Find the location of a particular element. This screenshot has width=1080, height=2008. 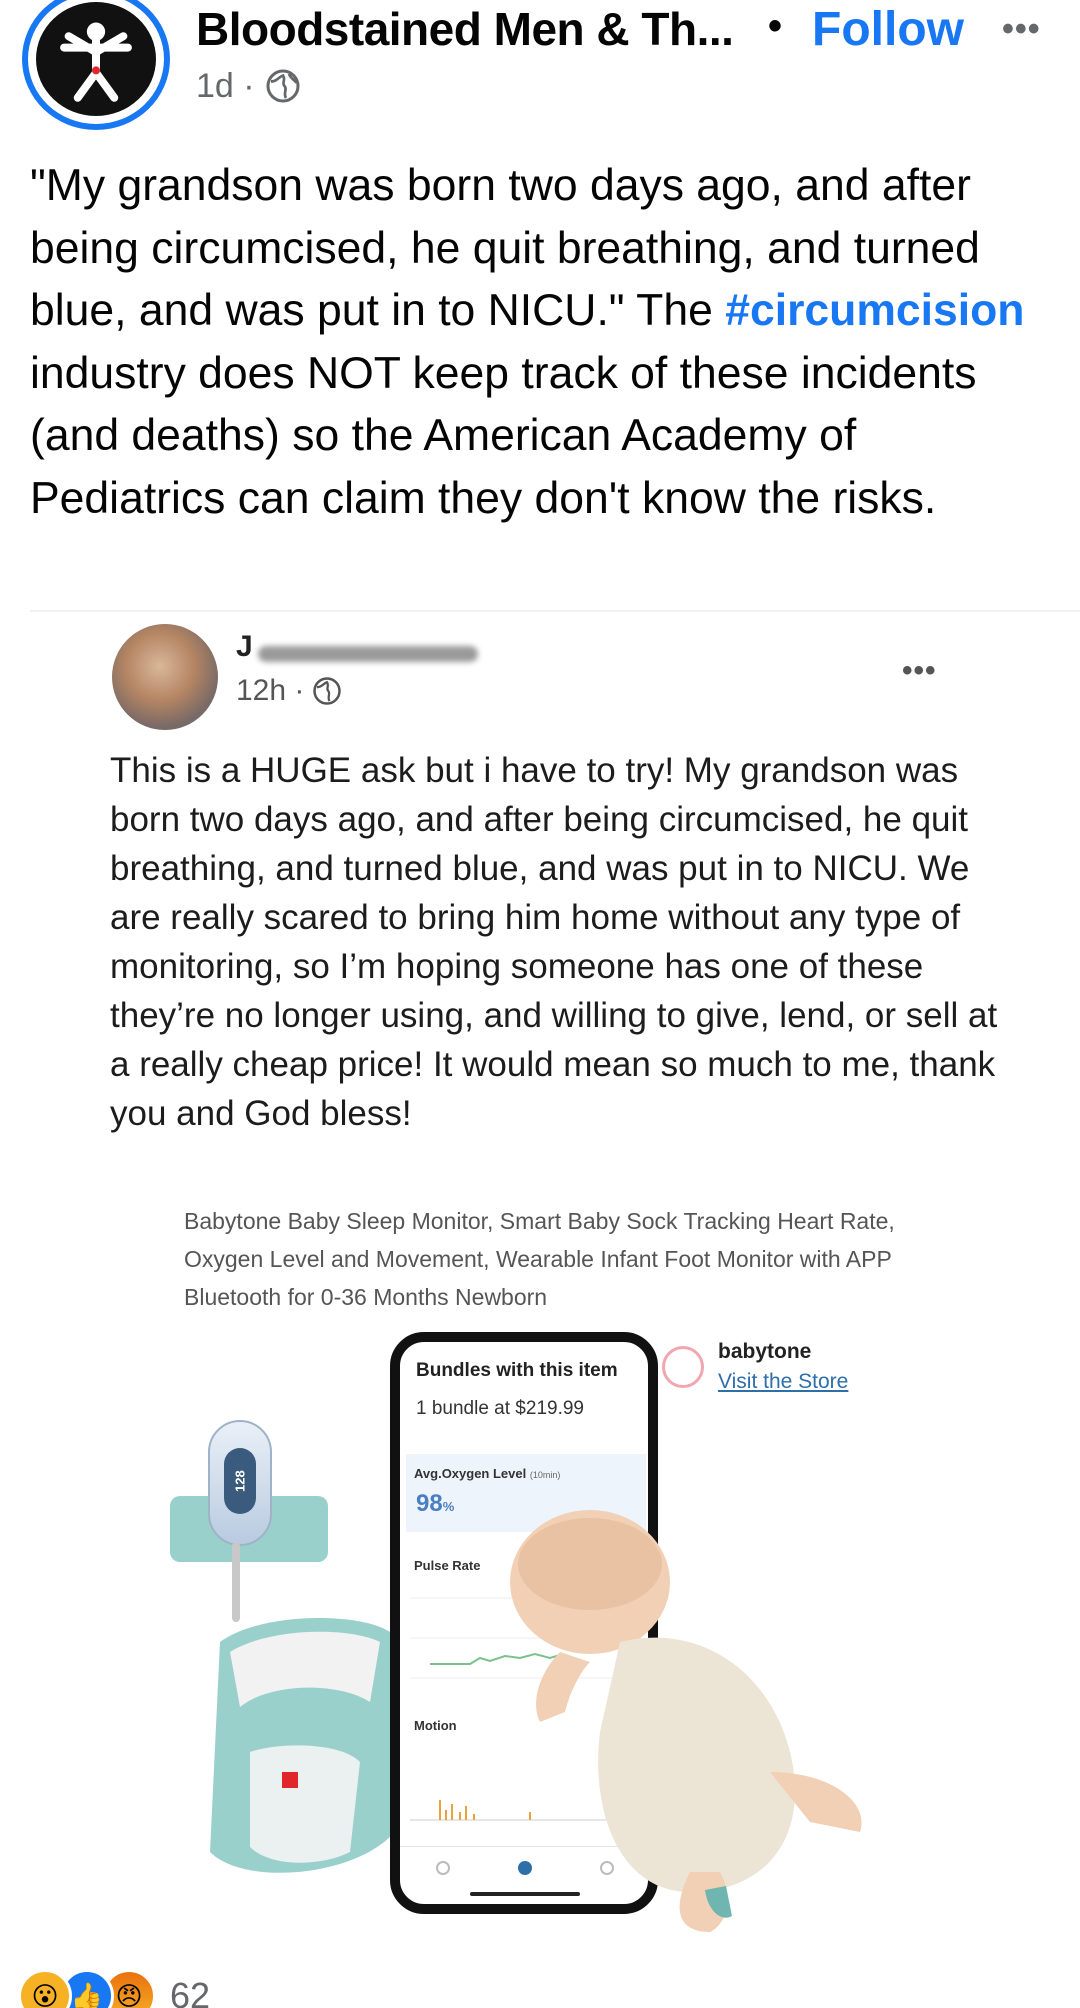

post-meta: 1d · is located at coordinates (248, 86).